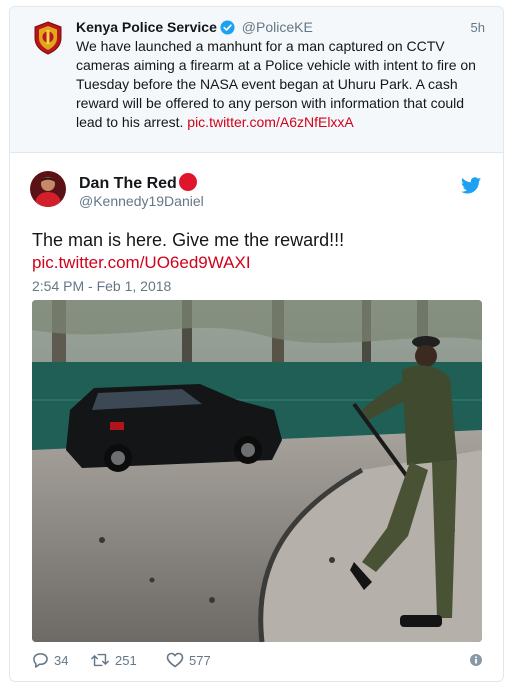 This screenshot has width=514, height=686. What do you see at coordinates (270, 122) in the screenshot?
I see `quoted-tweet-link: pic.twitter.com/A6zNfElxxA` at bounding box center [270, 122].